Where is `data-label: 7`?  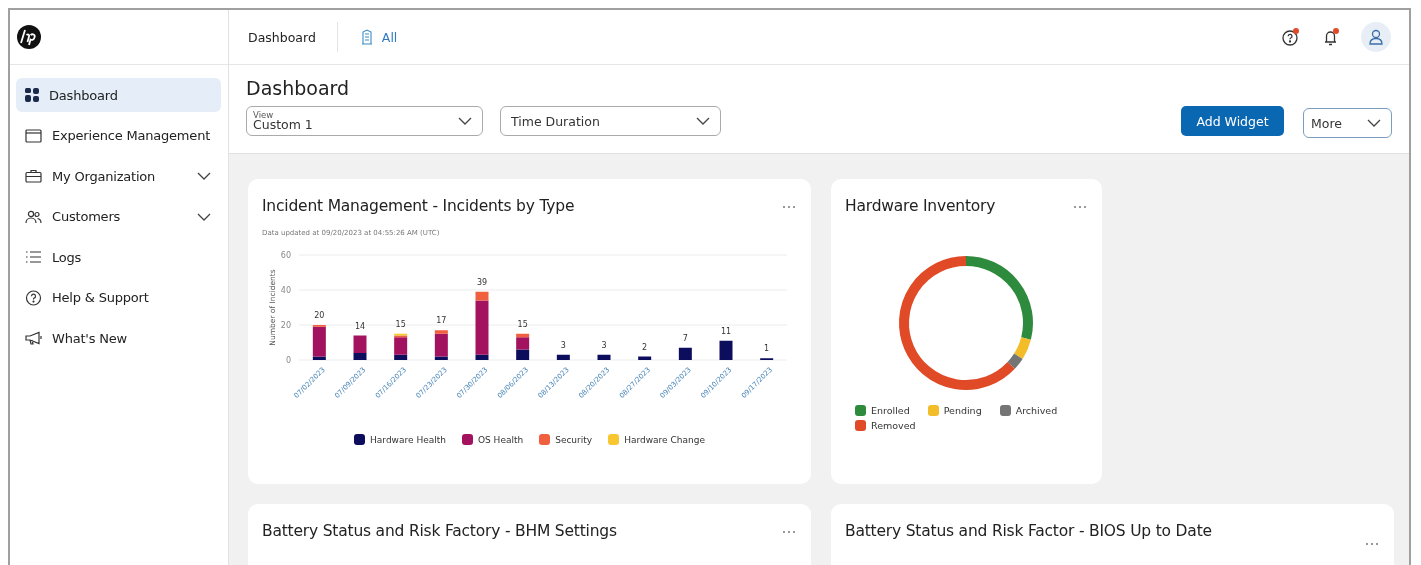
data-label: 7 is located at coordinates (685, 338).